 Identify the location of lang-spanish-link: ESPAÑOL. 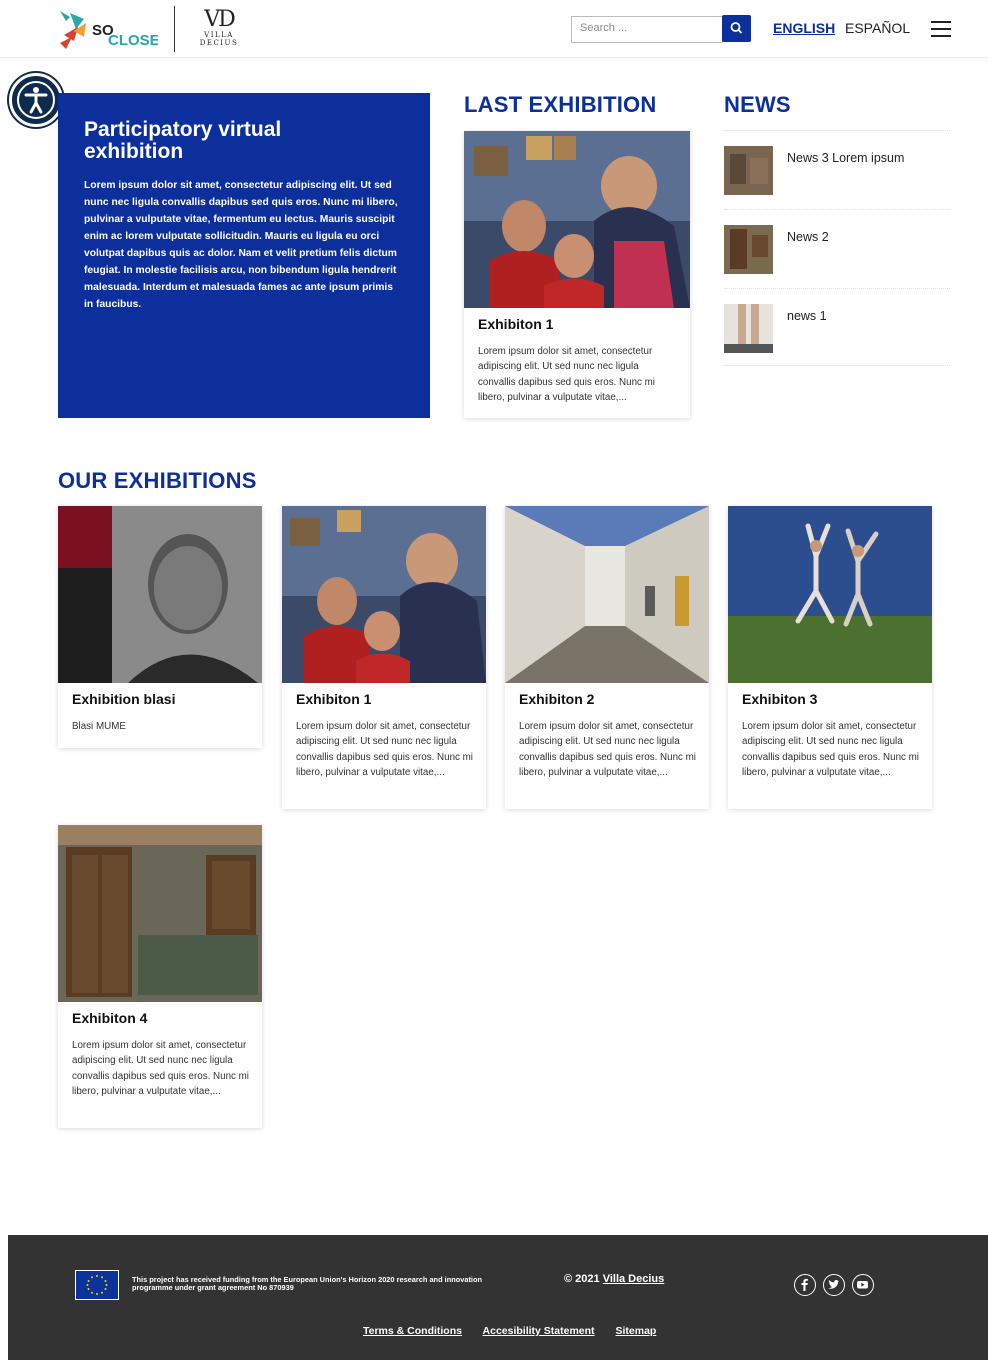
(877, 28).